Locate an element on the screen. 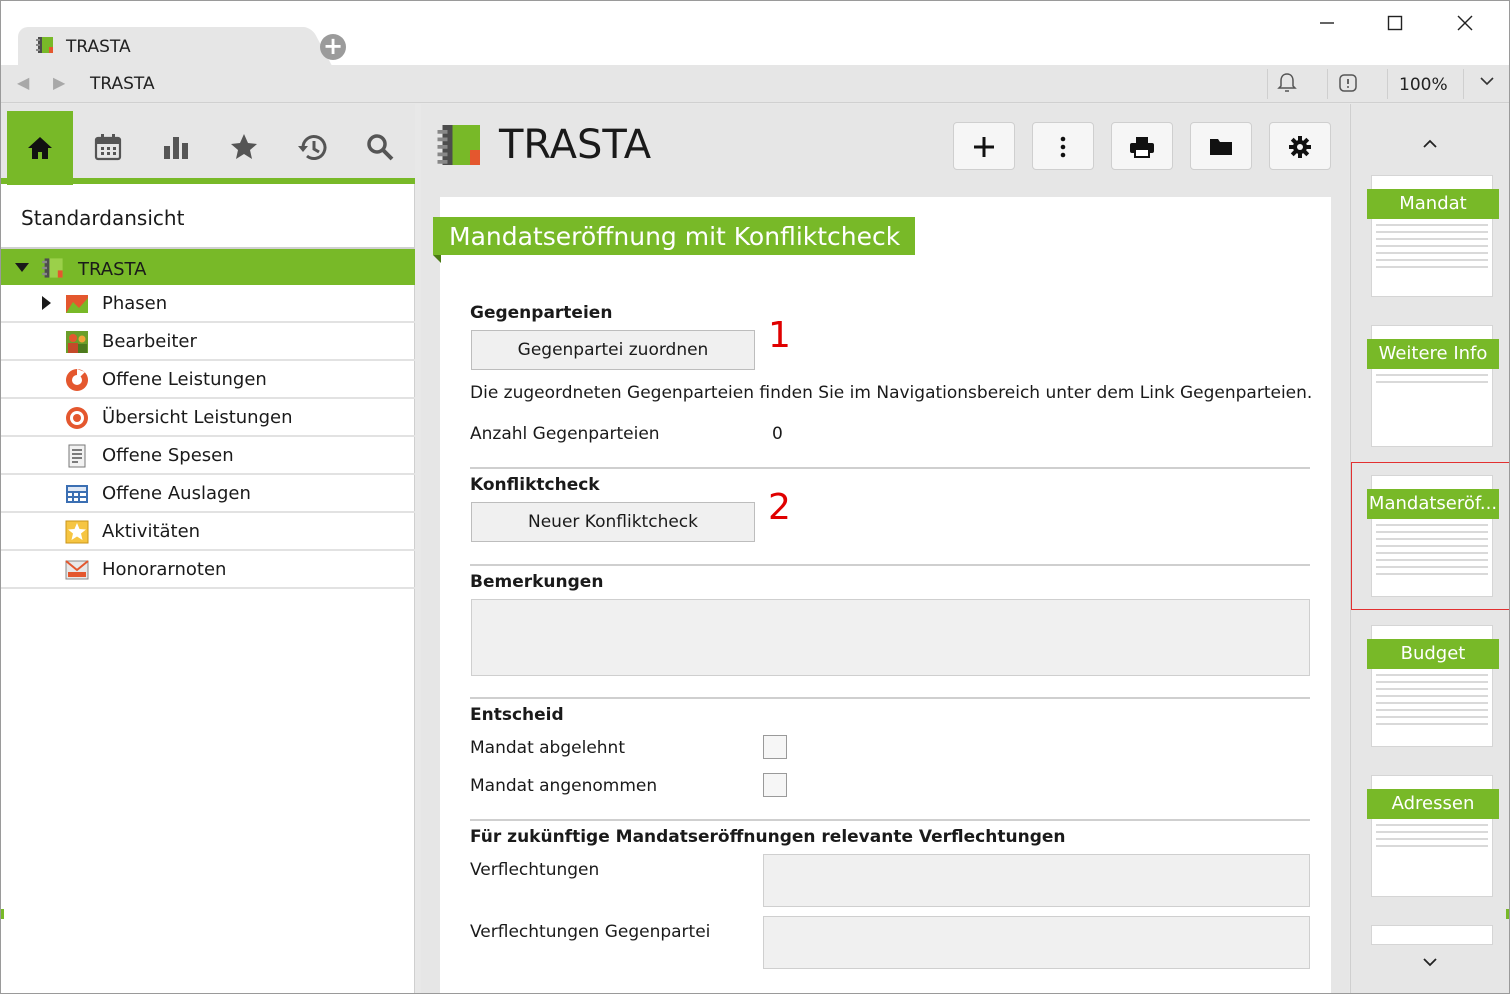 The image size is (1510, 994). back-arrow-icon: ◀ is located at coordinates (23, 82).